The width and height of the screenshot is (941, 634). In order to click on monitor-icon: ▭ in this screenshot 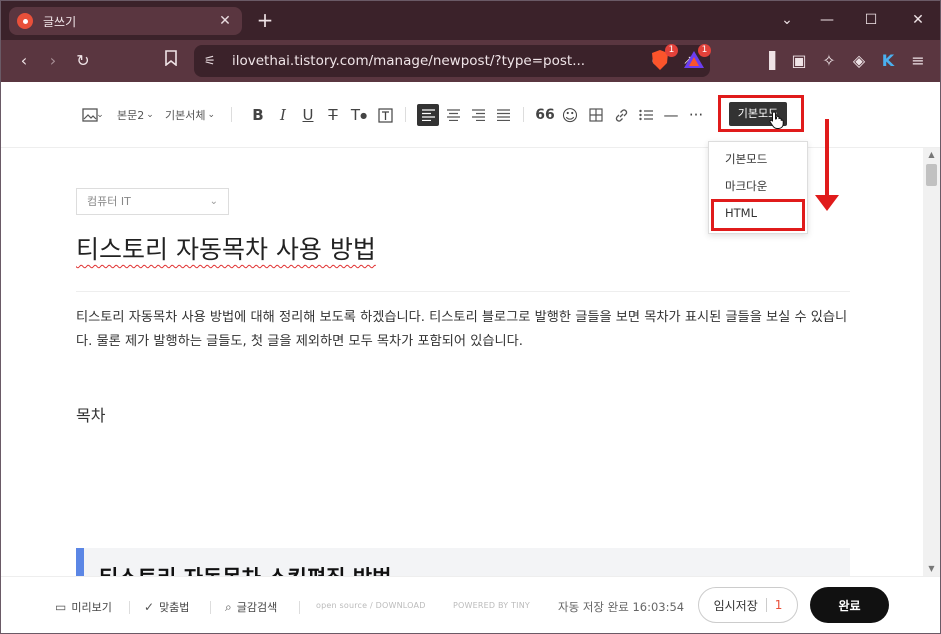, I will do `click(61, 607)`.